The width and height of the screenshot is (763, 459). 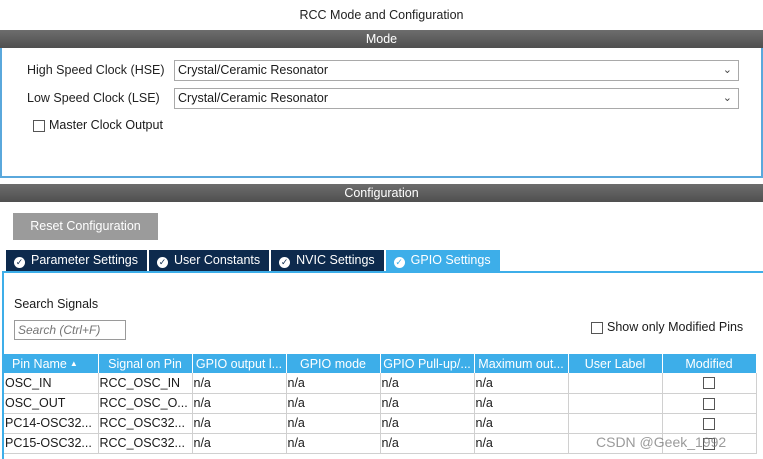 What do you see at coordinates (56, 304) in the screenshot?
I see `search-signals-label: Search Signals` at bounding box center [56, 304].